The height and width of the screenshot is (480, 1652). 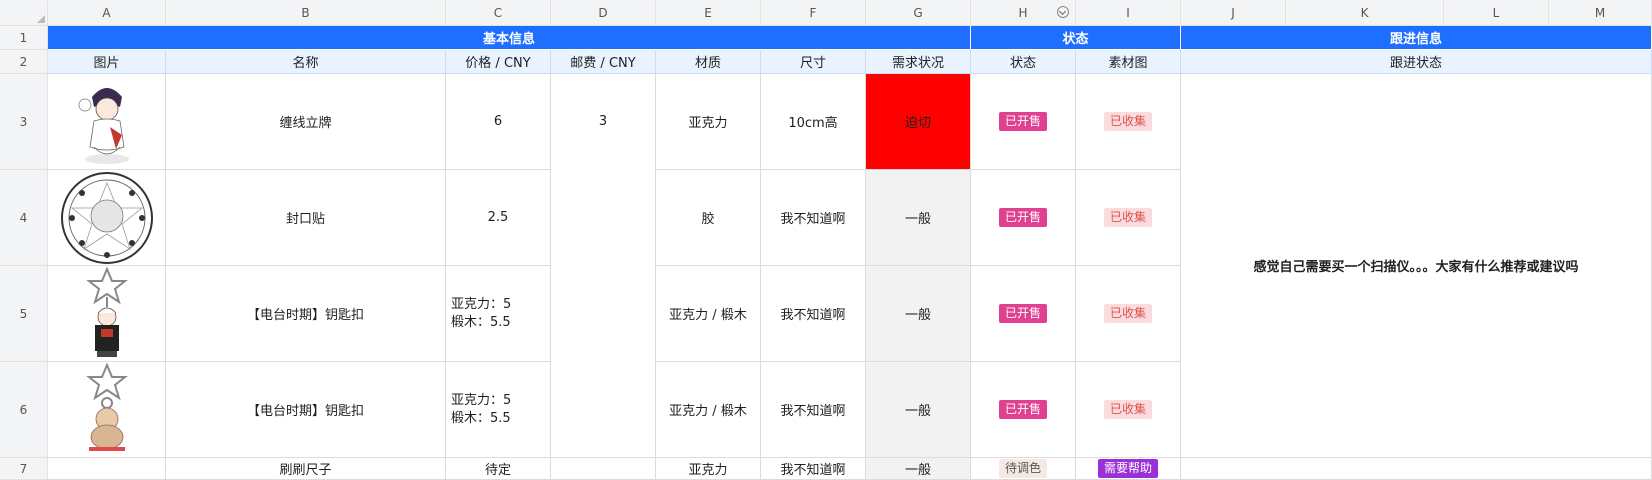 What do you see at coordinates (1496, 13) in the screenshot?
I see `column-header-l: L` at bounding box center [1496, 13].